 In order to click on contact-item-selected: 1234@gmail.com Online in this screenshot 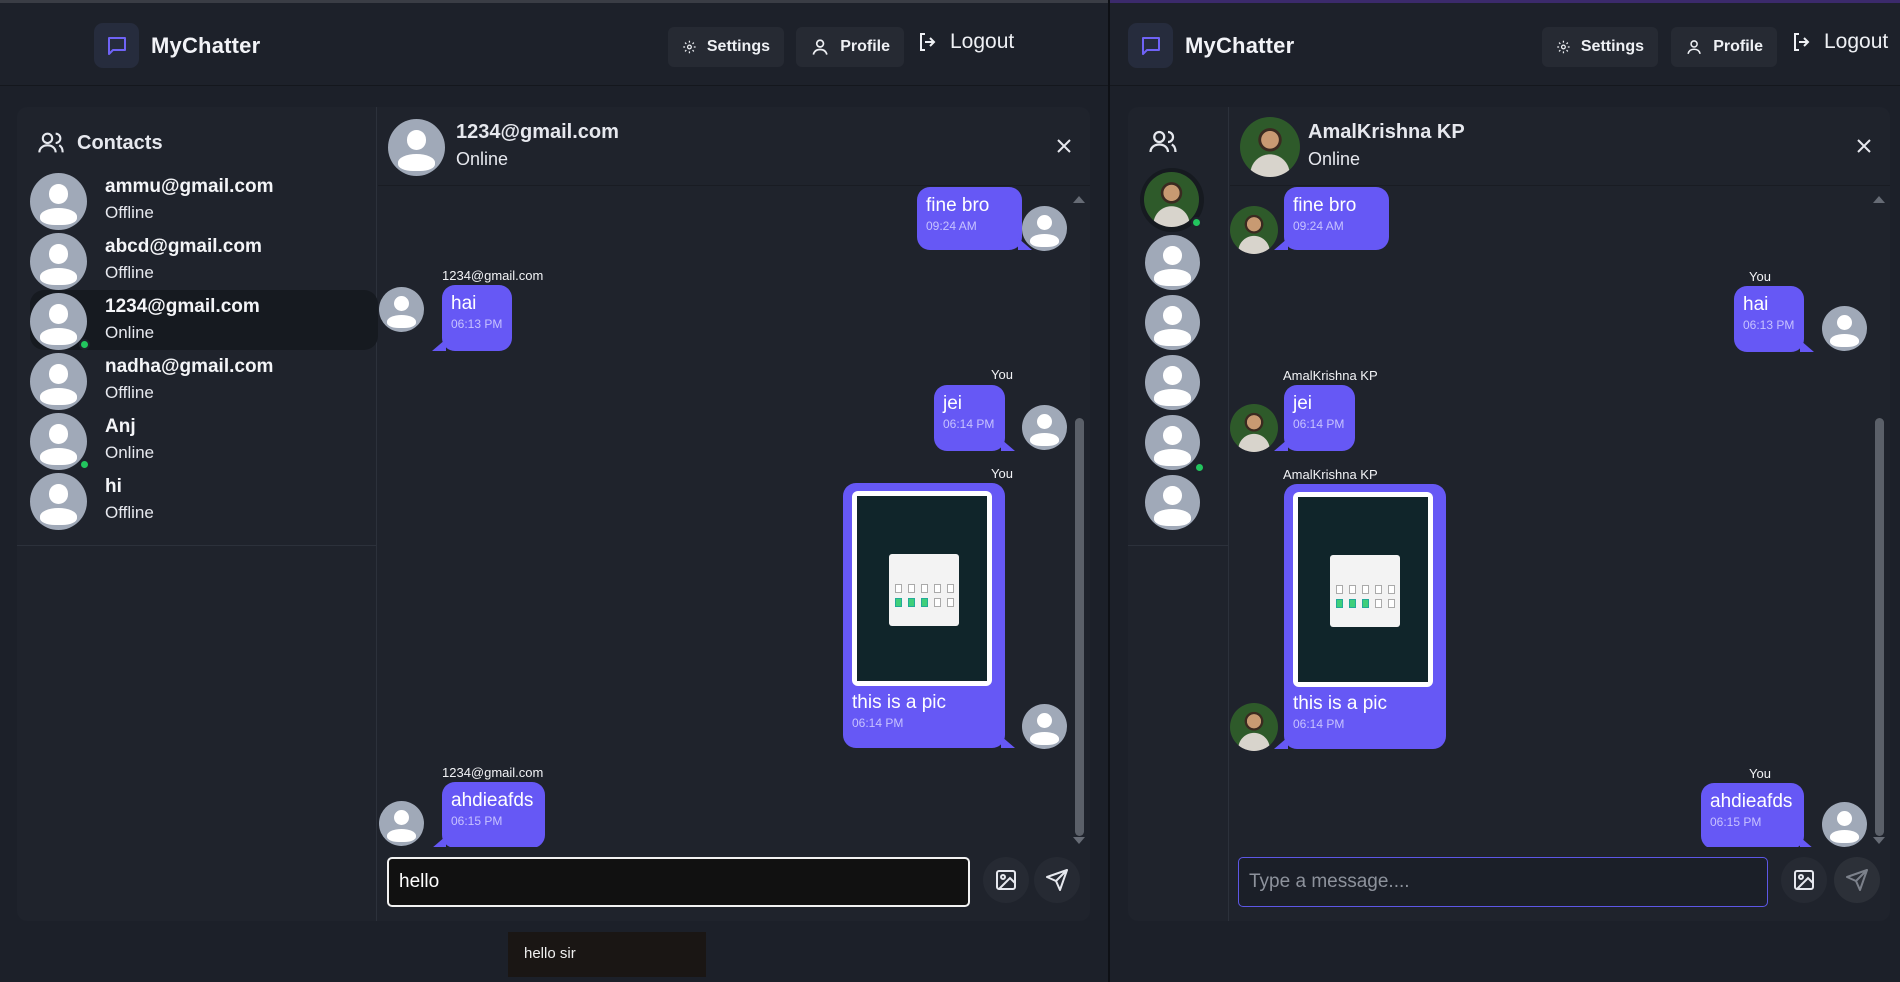, I will do `click(204, 320)`.